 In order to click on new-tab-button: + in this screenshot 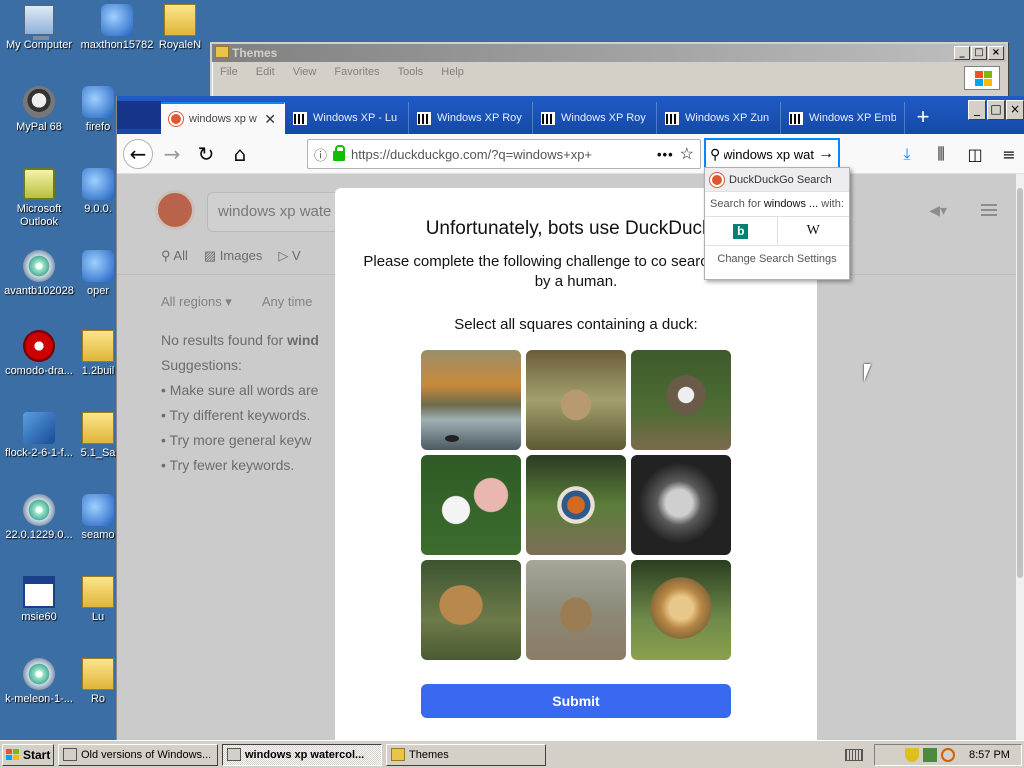, I will do `click(923, 118)`.